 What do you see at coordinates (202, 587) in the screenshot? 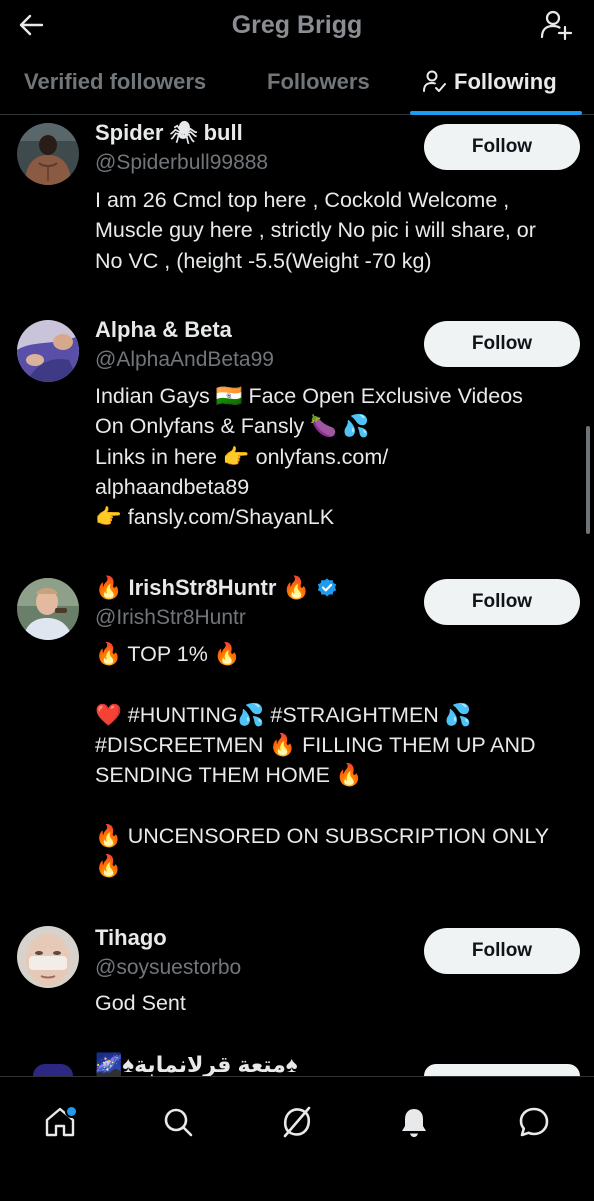
I see `display-name-text: 🔥 IrishStr8Huntr 🔥` at bounding box center [202, 587].